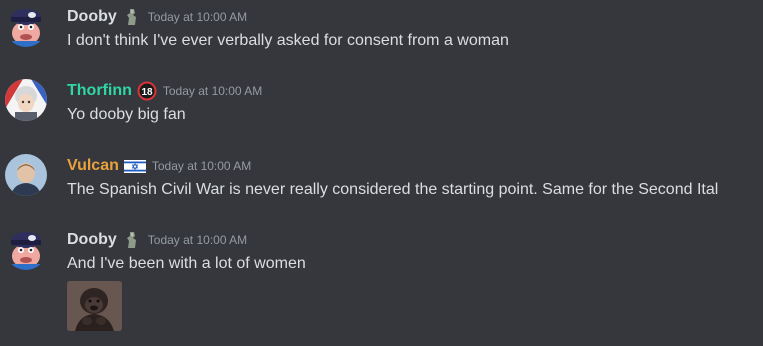 The width and height of the screenshot is (763, 346). I want to click on israel-flag-icon, so click(134, 166).